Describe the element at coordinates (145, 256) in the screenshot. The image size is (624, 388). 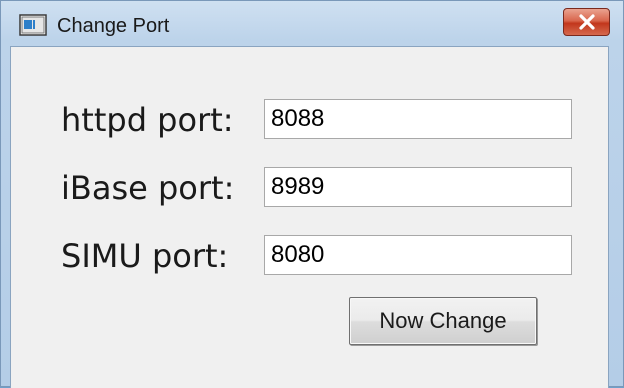
I see `simu-port-label: SIMU port:` at that location.